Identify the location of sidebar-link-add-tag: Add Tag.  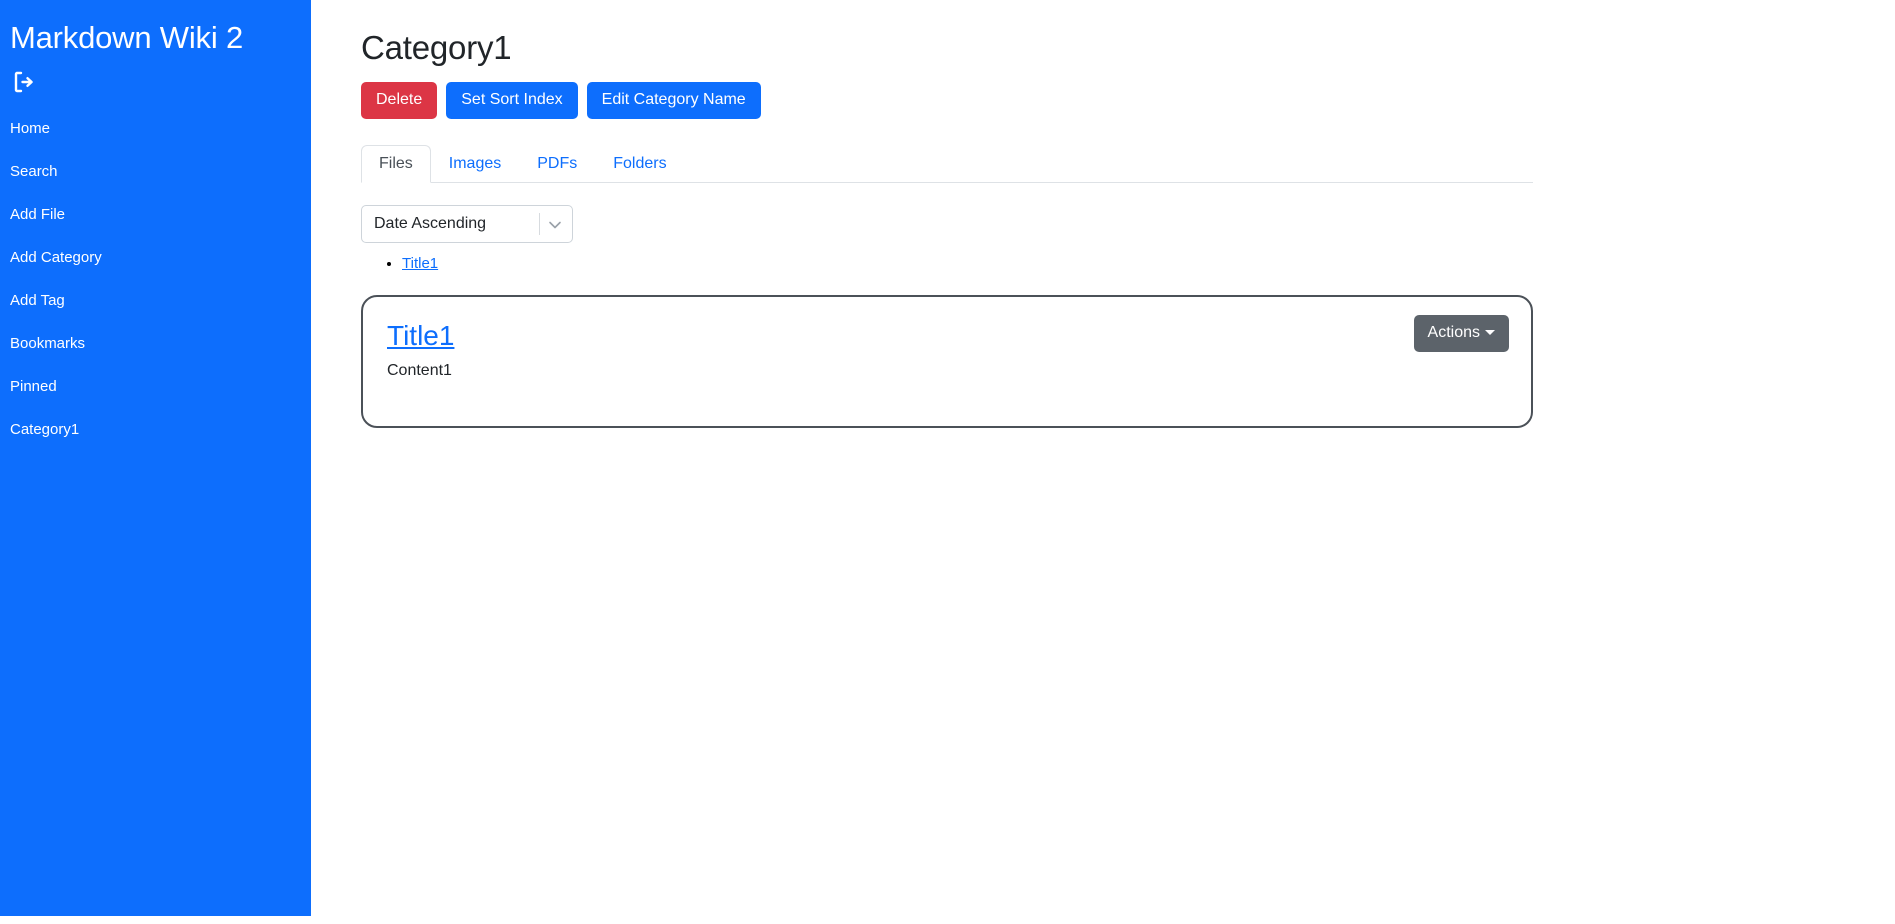
(155, 300).